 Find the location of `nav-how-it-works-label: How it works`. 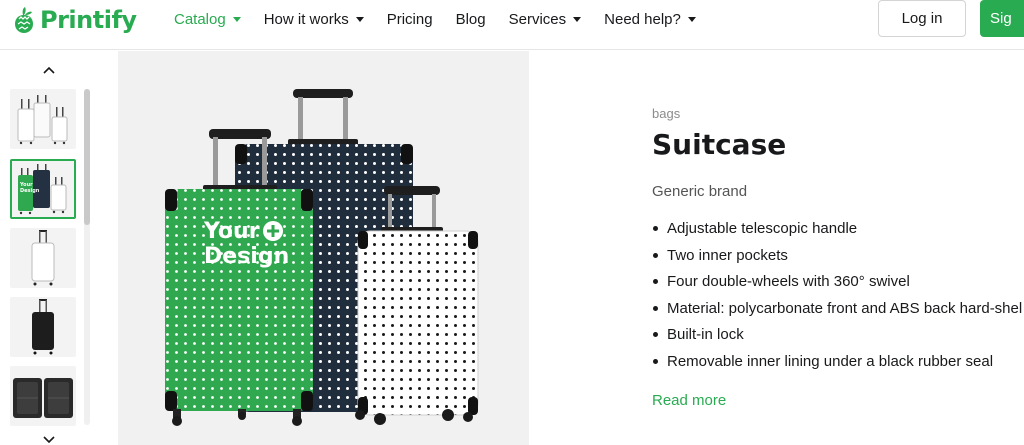

nav-how-it-works-label: How it works is located at coordinates (306, 19).